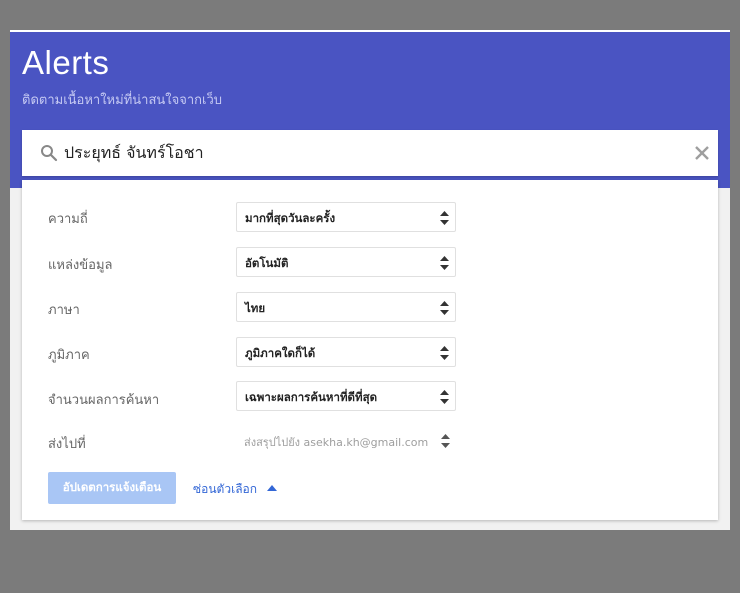 Image resolution: width=740 pixels, height=593 pixels. What do you see at coordinates (49, 153) in the screenshot?
I see `search-icon` at bounding box center [49, 153].